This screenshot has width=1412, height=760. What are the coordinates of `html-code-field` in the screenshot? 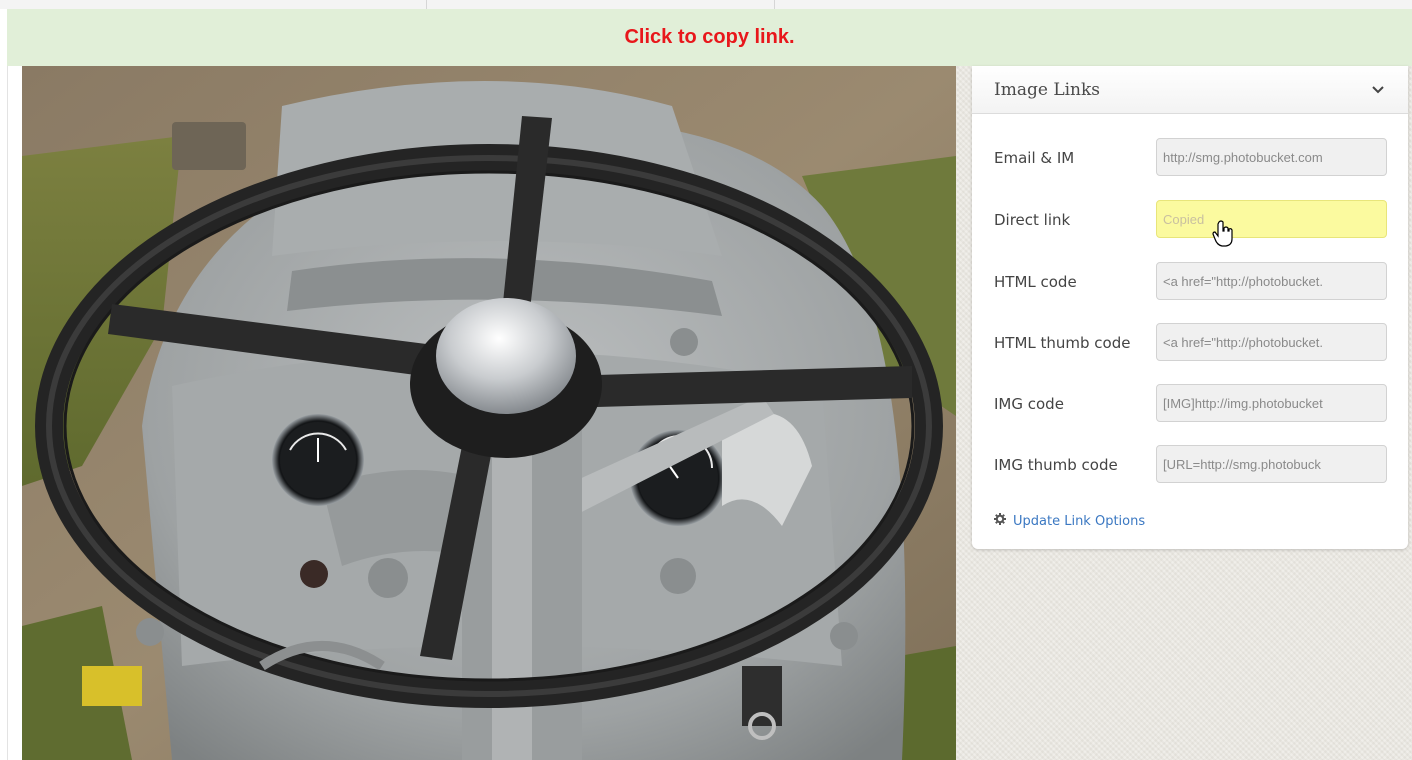 It's located at (1271, 281).